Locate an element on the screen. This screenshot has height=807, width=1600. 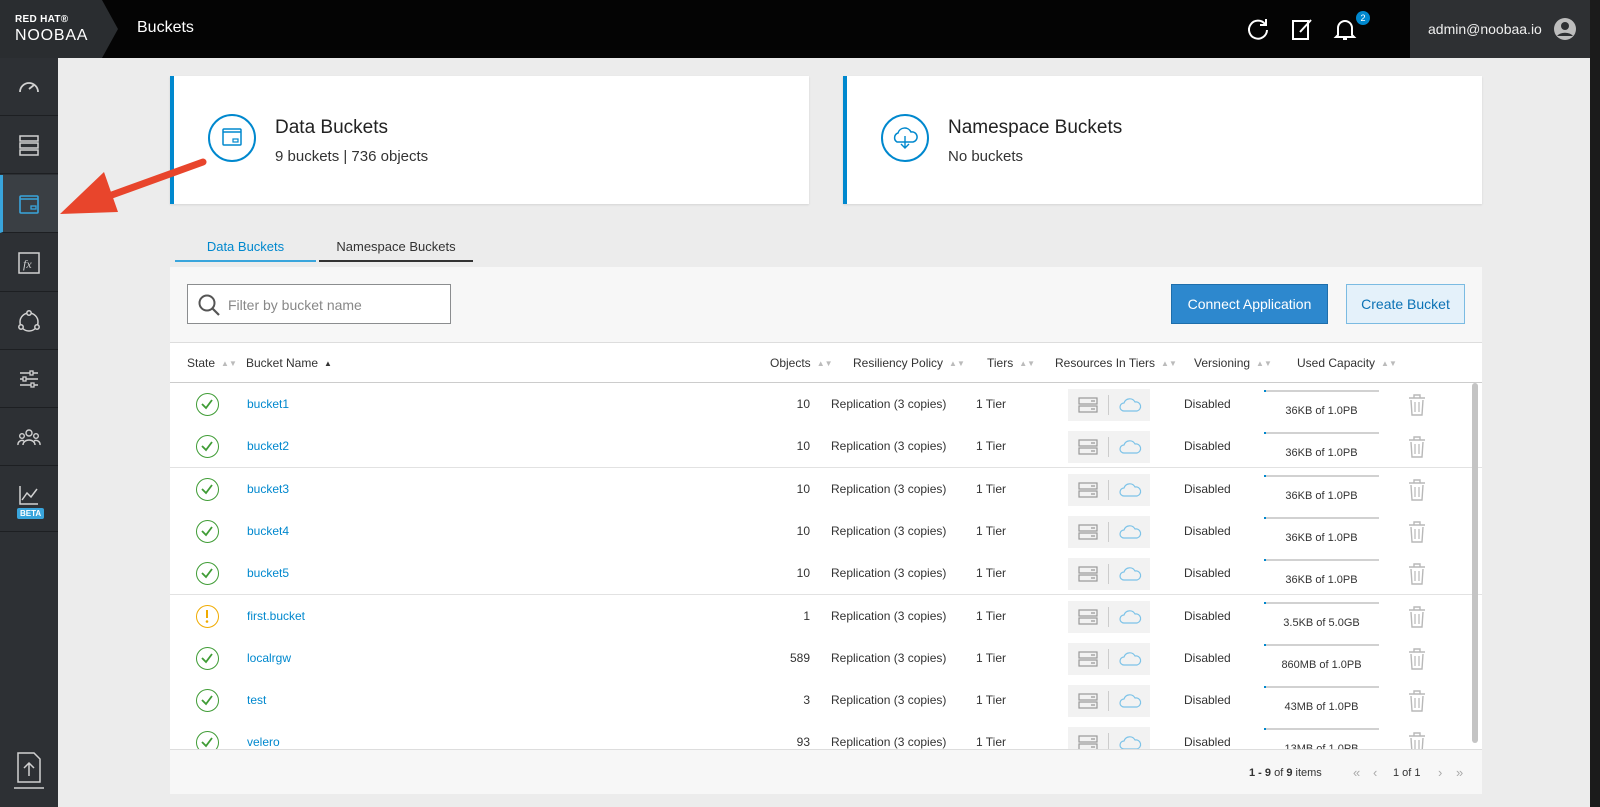
bucket-name-link: bucket3 is located at coordinates (268, 489).